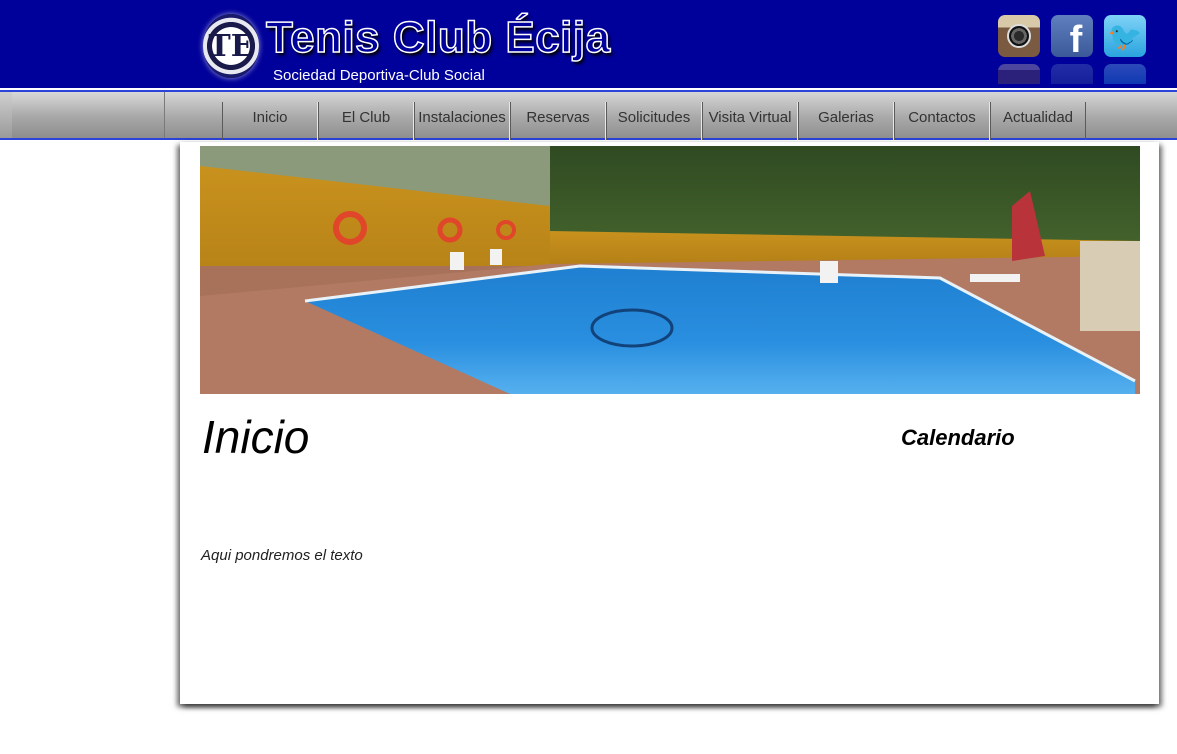  Describe the element at coordinates (846, 121) in the screenshot. I see `nav-item-galerias: Galerias` at that location.